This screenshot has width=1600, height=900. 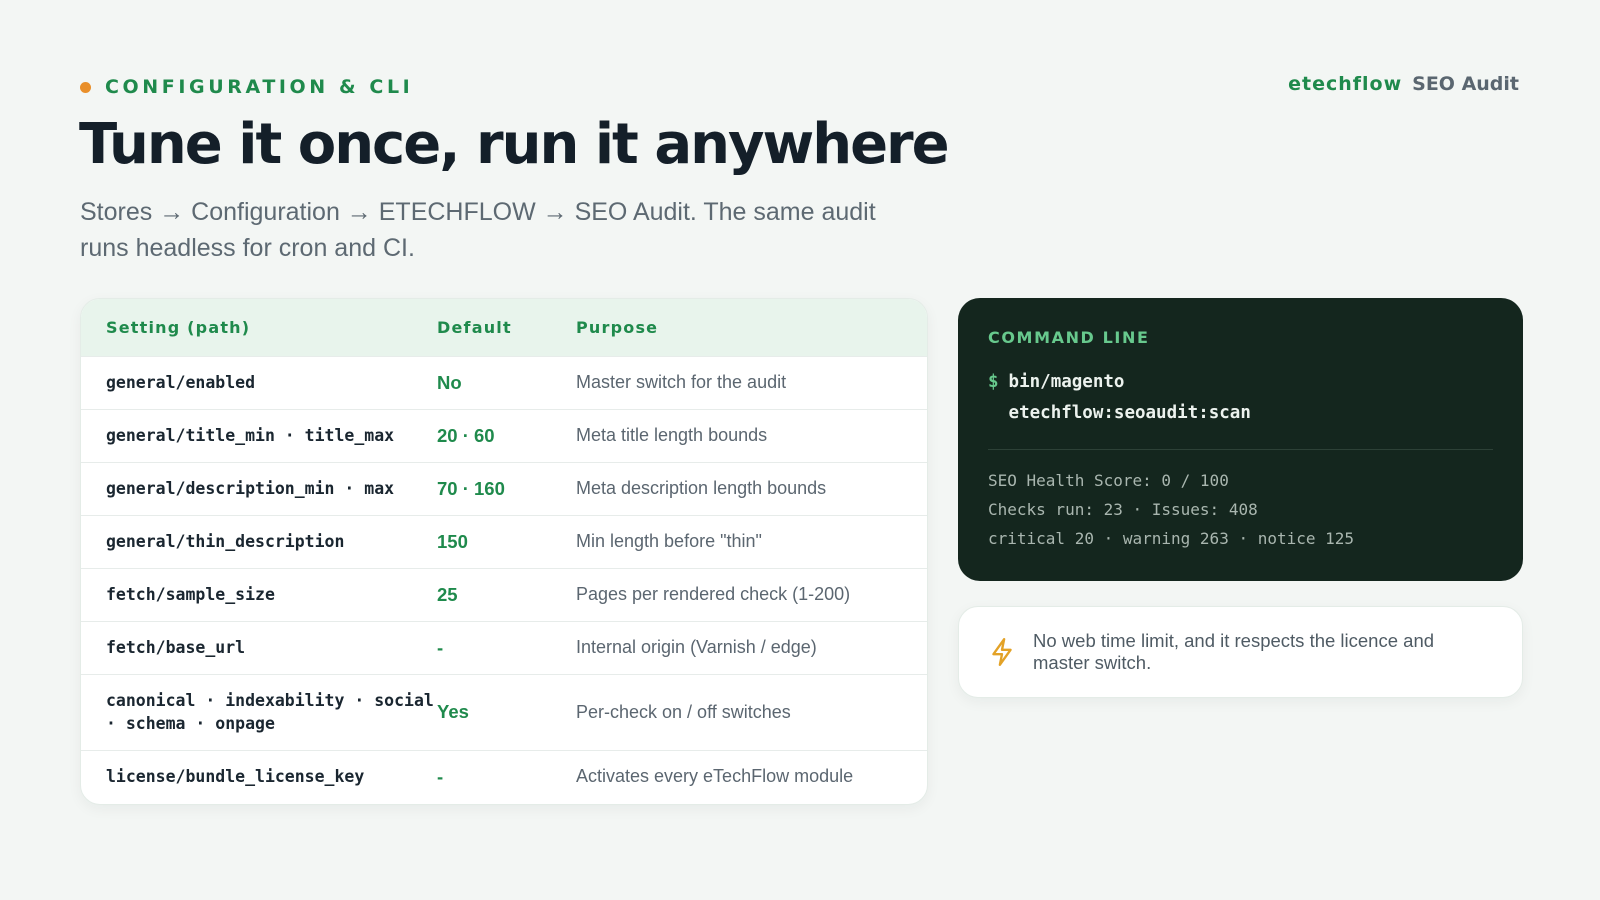 I want to click on setting-default: 25, so click(x=506, y=594).